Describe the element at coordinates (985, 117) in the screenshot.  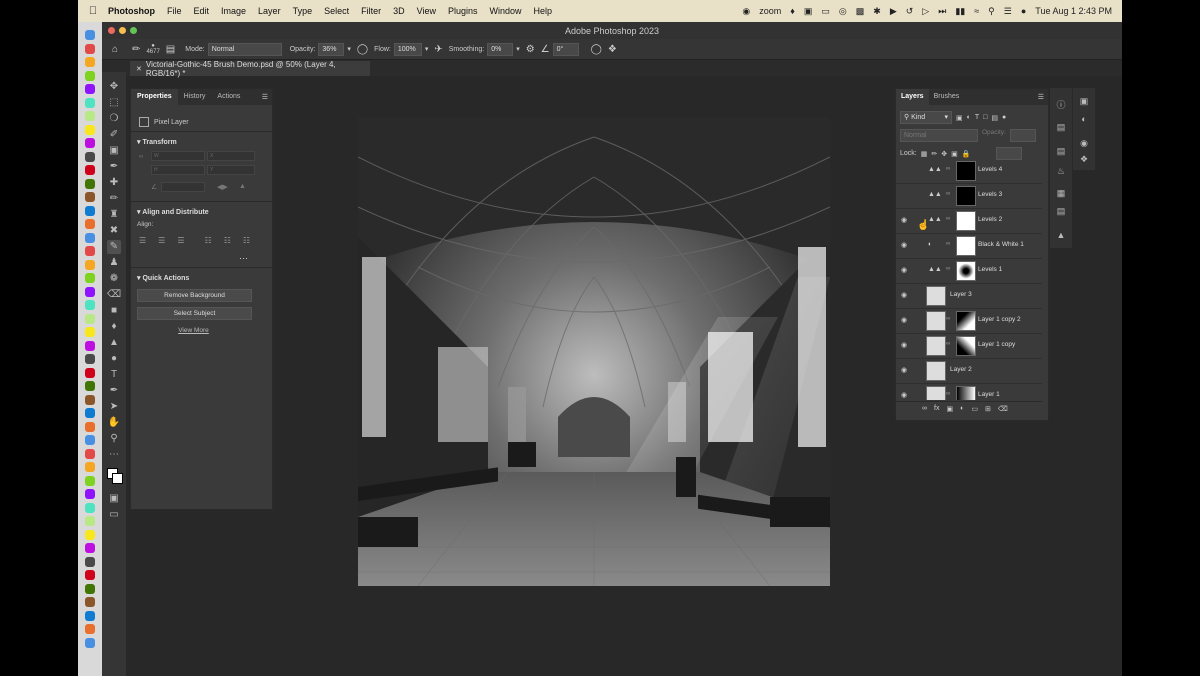
I see `filter-shape-icon: □` at that location.